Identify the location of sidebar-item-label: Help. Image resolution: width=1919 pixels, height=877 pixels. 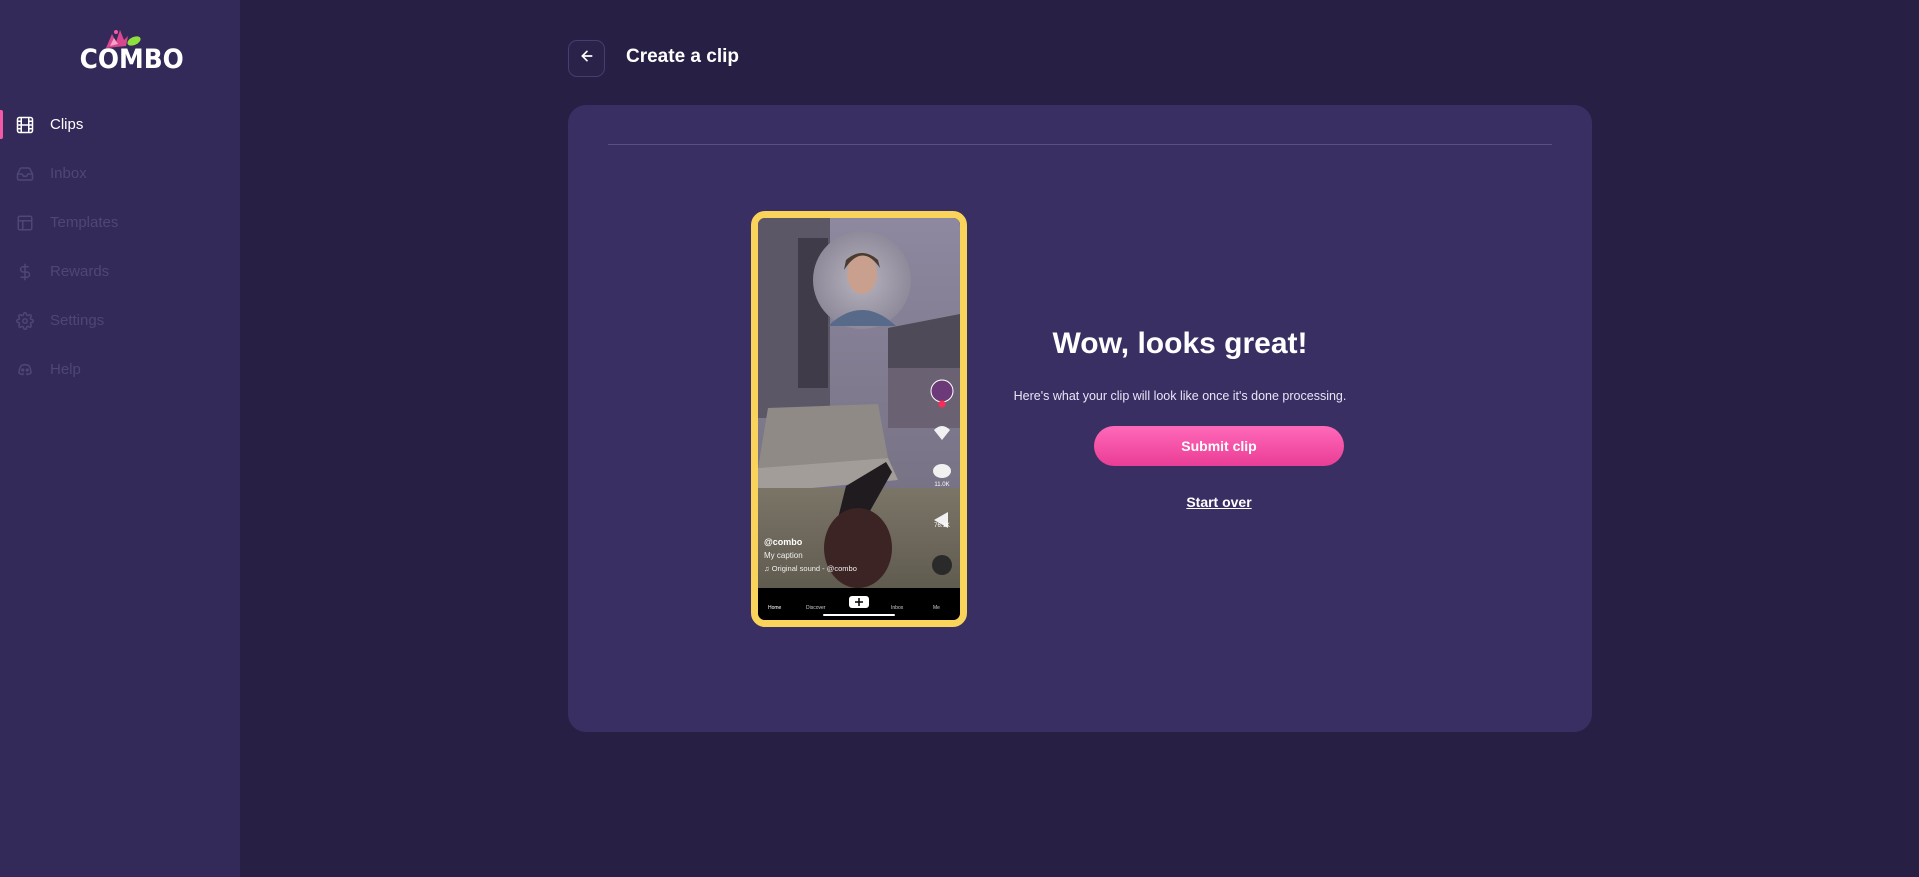
(65, 369).